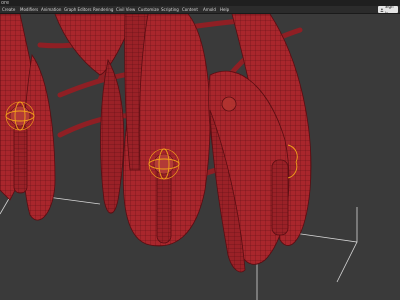  What do you see at coordinates (51, 9) in the screenshot?
I see `menu-animation: Animation` at bounding box center [51, 9].